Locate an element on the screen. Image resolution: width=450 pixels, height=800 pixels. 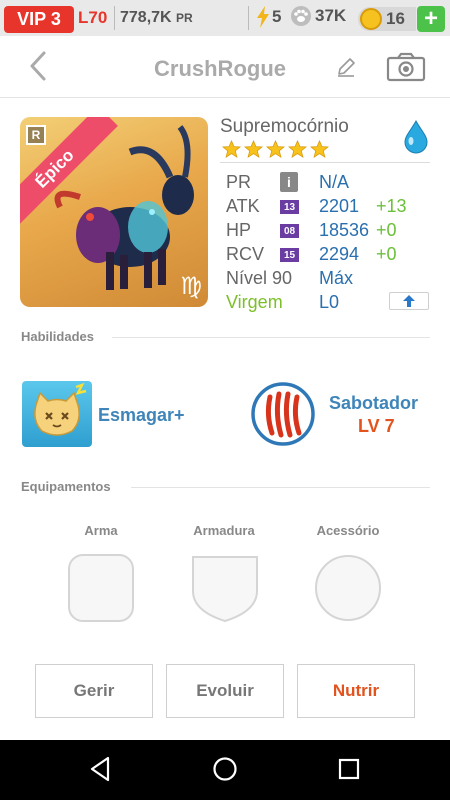
nav-recents-icon is located at coordinates (349, 769).